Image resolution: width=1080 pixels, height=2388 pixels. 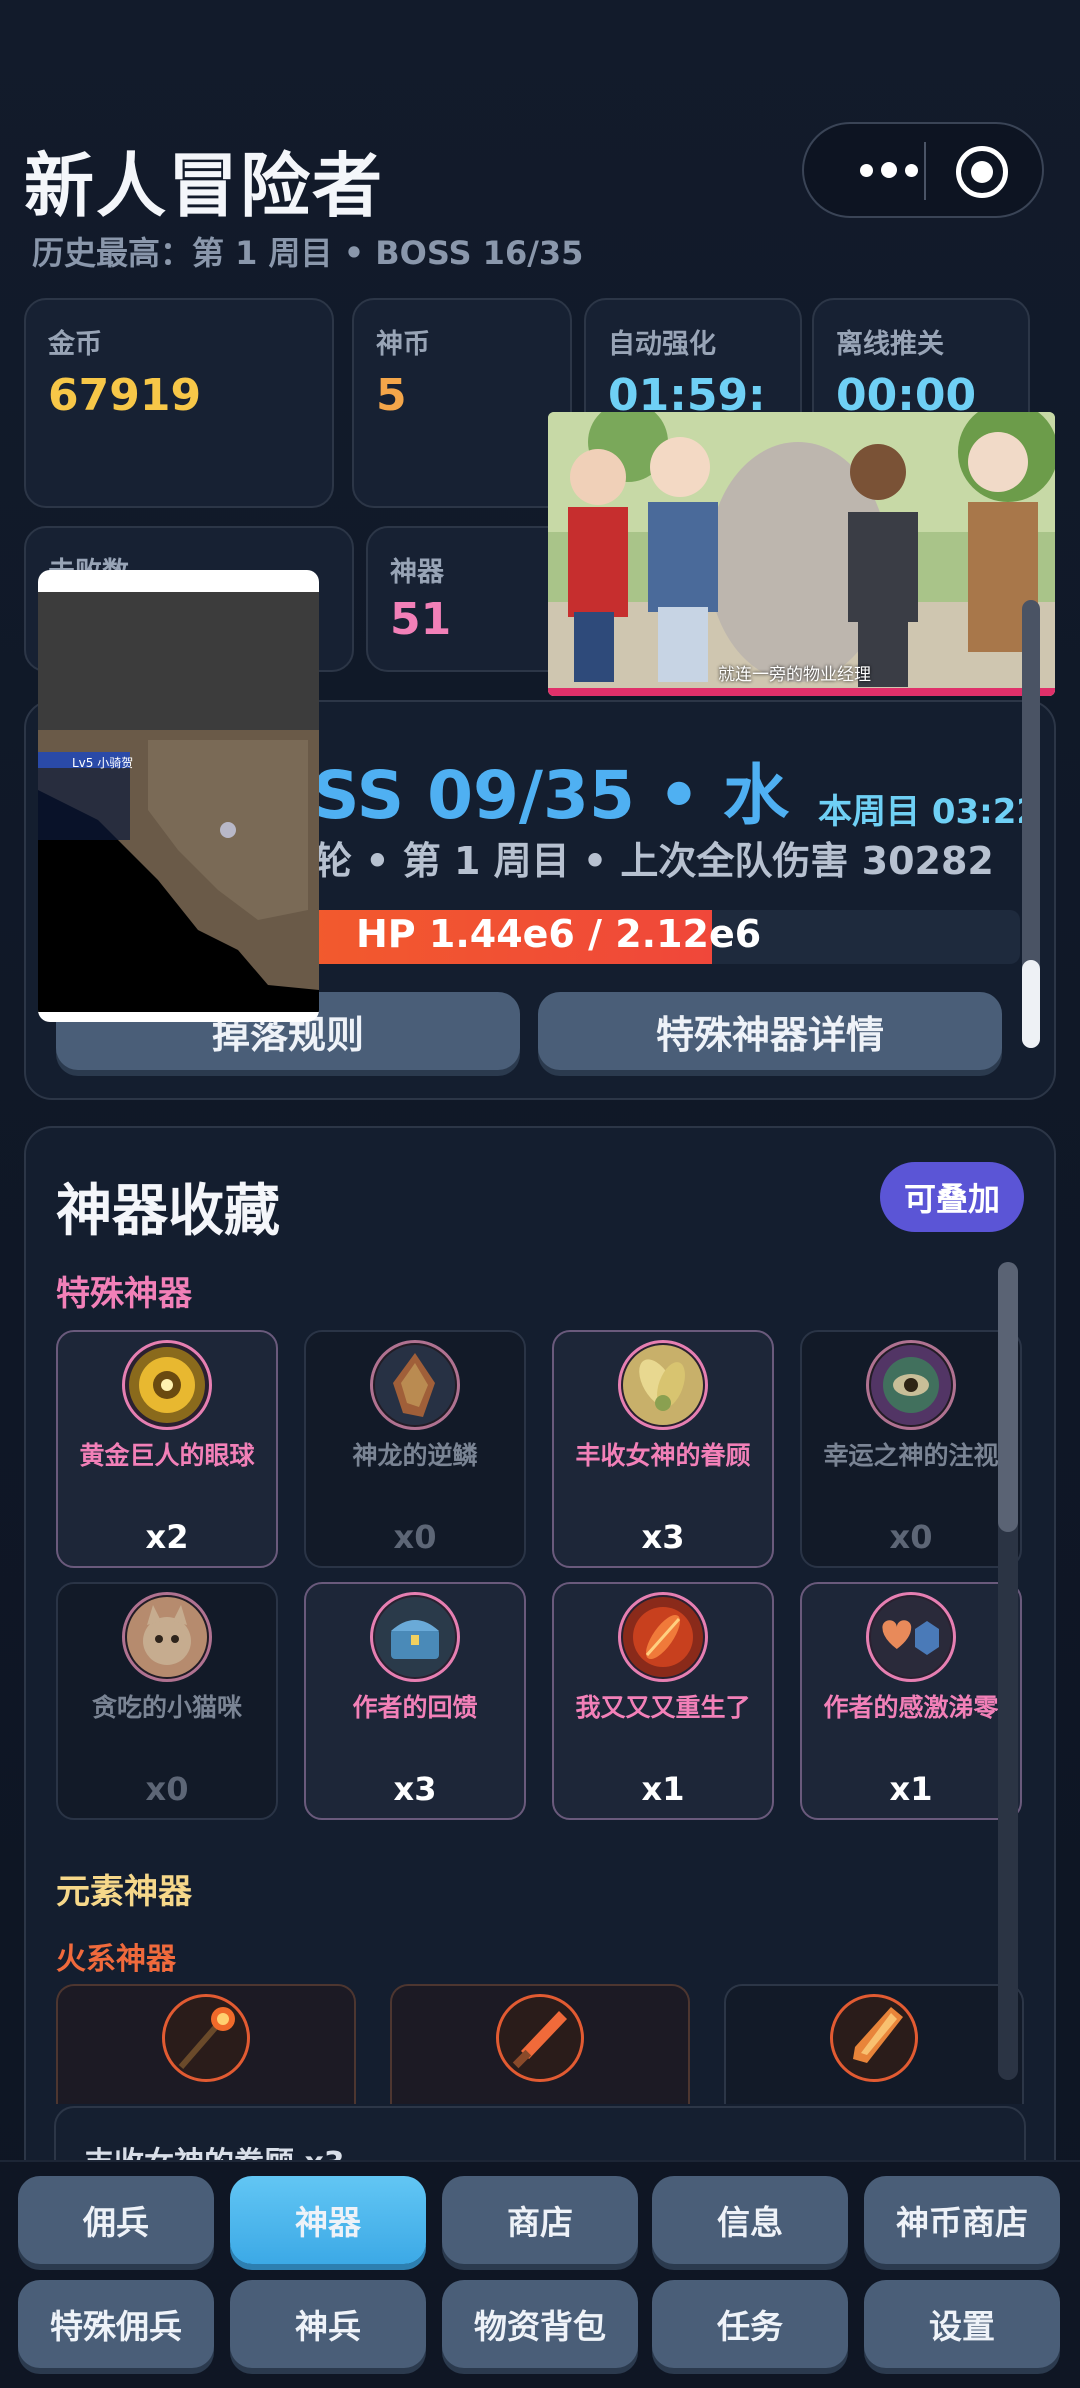 I want to click on nav-special-mercenary: 特殊佣兵, so click(x=116, y=2324).